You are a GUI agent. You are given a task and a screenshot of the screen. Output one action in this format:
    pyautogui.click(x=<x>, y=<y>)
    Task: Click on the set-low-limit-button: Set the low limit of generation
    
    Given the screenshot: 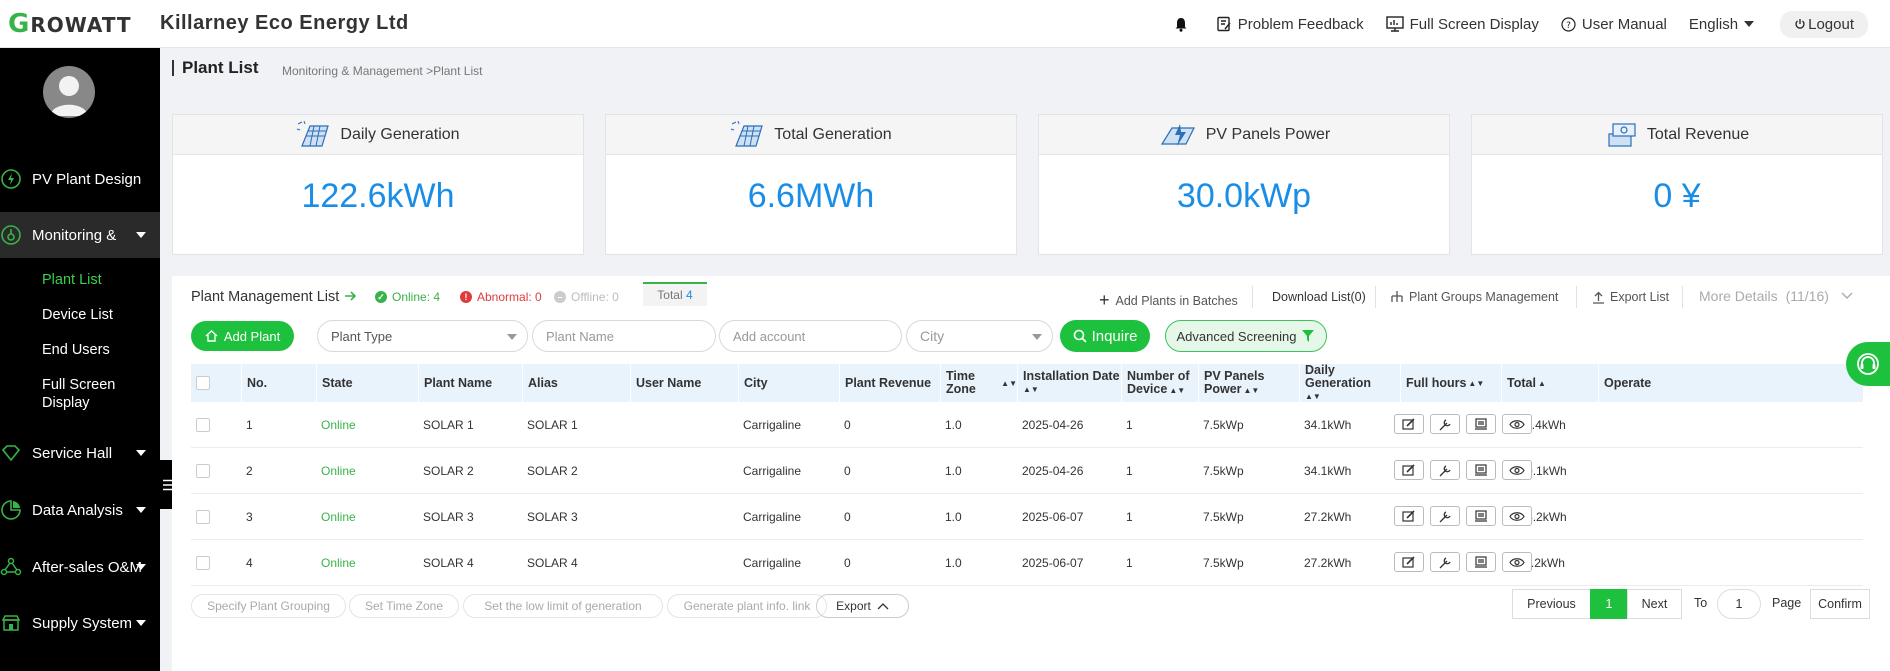 What is the action you would take?
    pyautogui.click(x=563, y=606)
    